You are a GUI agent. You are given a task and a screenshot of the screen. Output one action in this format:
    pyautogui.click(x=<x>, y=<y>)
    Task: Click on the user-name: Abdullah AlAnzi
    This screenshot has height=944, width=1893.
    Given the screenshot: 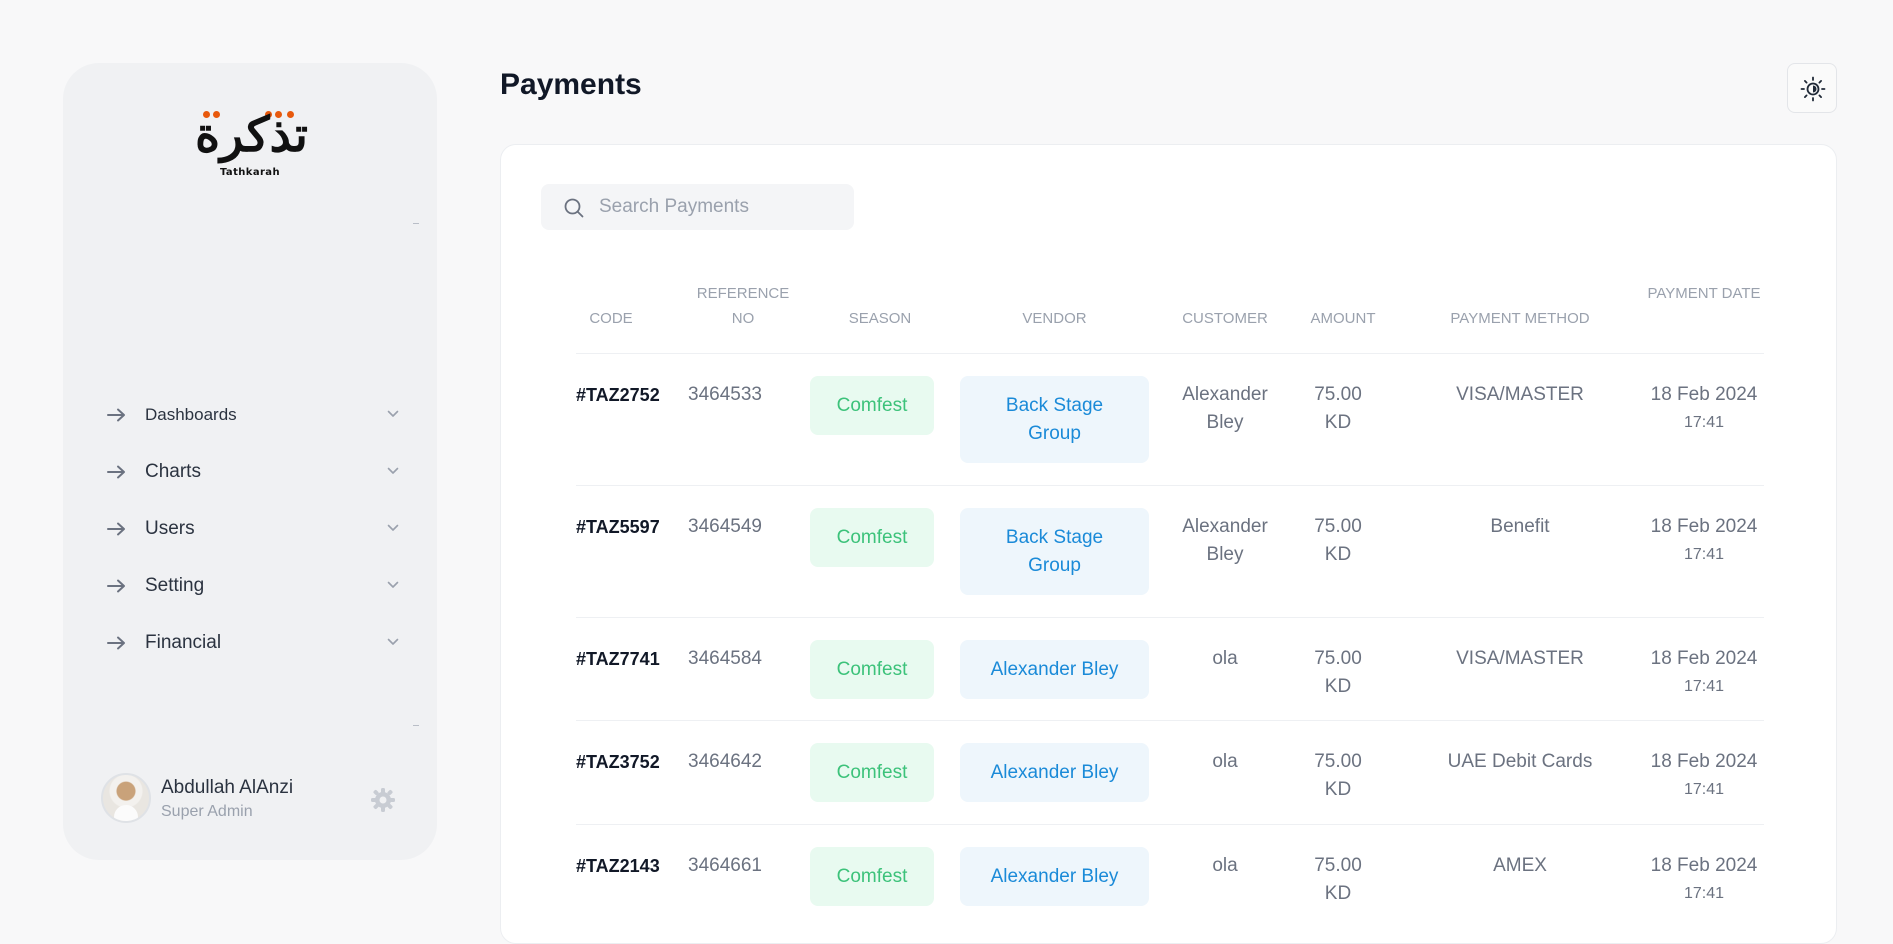 What is the action you would take?
    pyautogui.click(x=227, y=787)
    